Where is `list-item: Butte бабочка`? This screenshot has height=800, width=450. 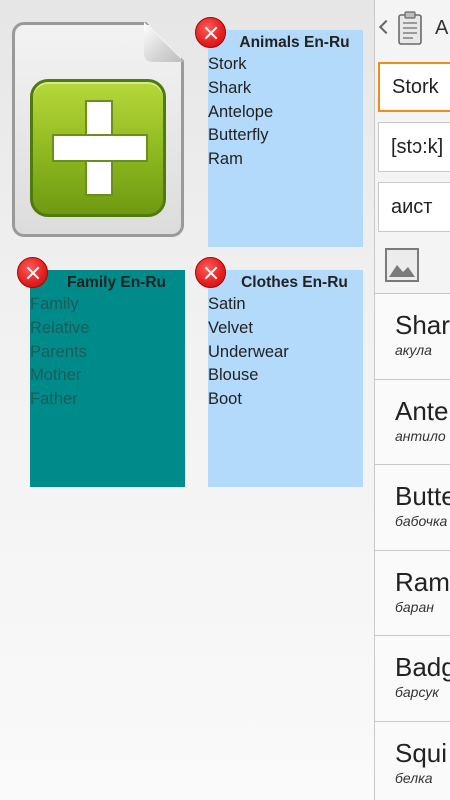
list-item: Butte бабочка is located at coordinates (412, 508).